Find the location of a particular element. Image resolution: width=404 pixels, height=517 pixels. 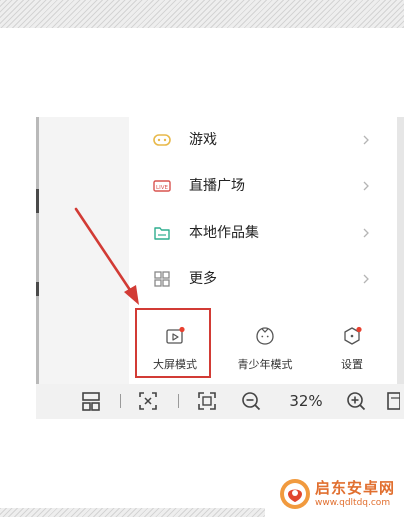

zoom-level: 32% is located at coordinates (306, 401).